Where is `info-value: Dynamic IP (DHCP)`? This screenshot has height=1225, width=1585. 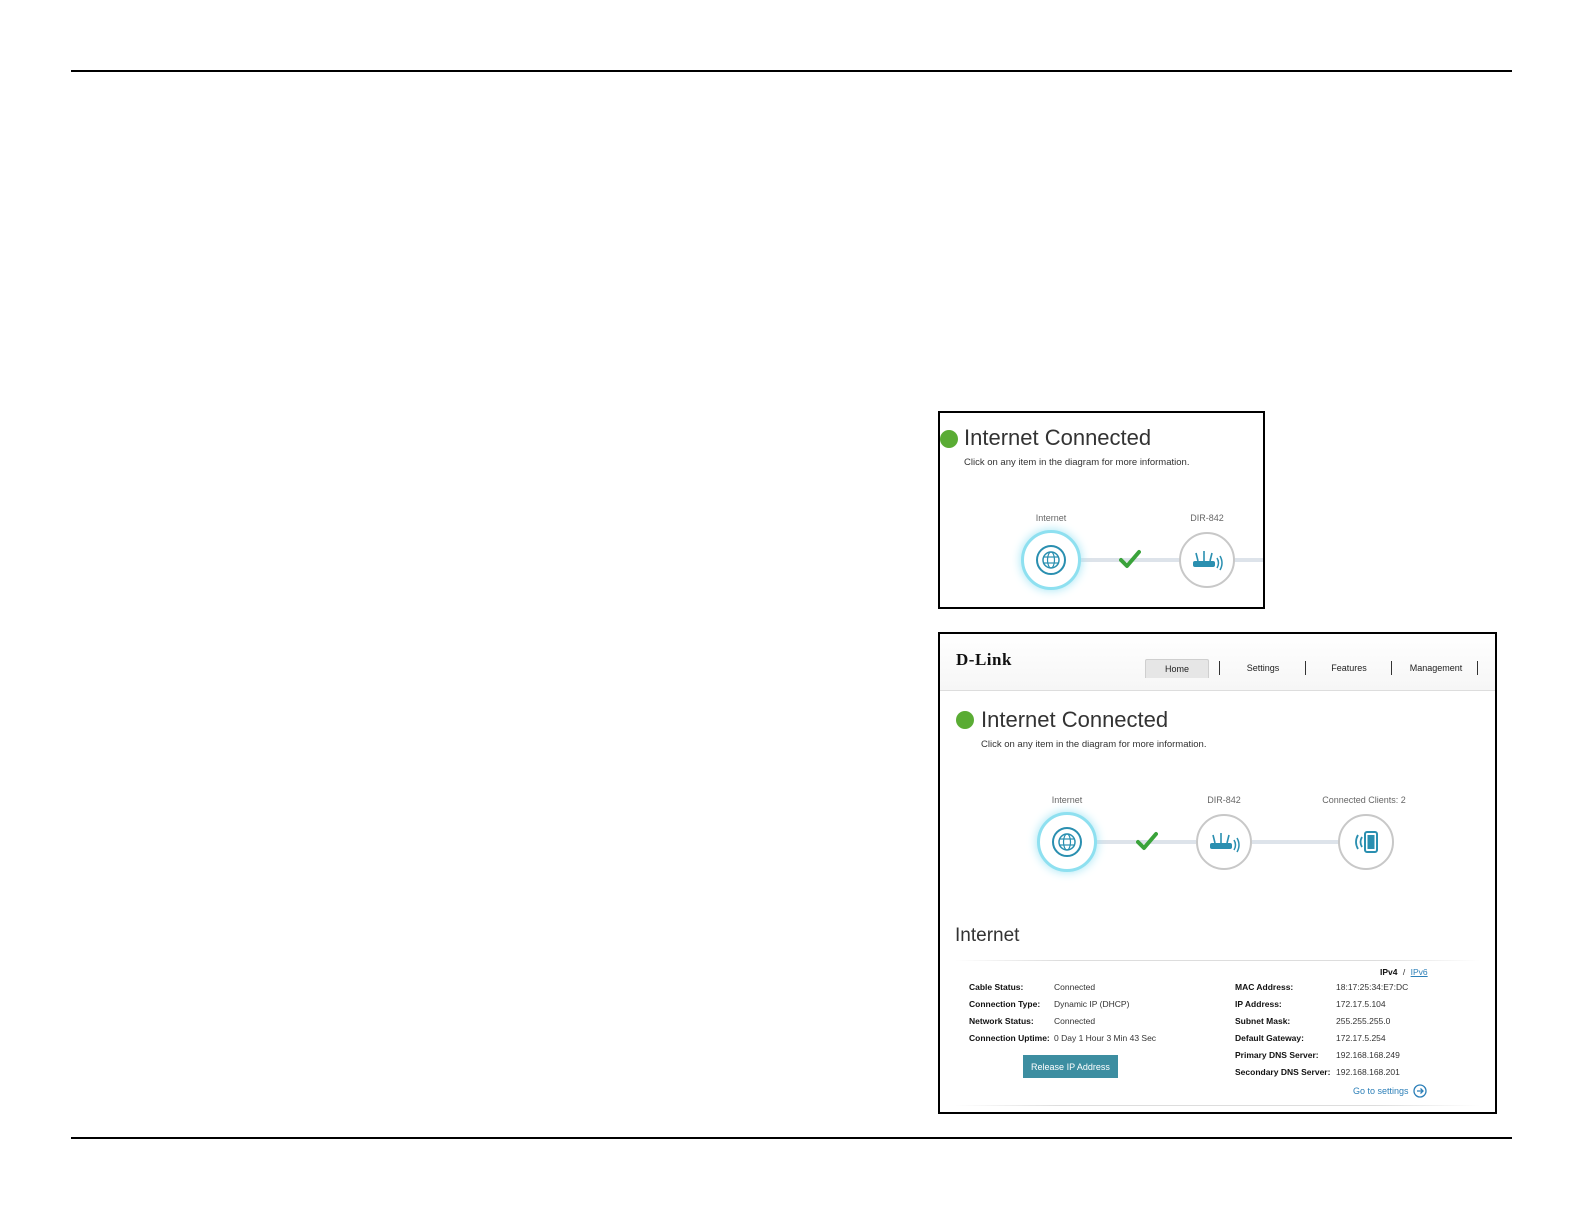 info-value: Dynamic IP (DHCP) is located at coordinates (1092, 1004).